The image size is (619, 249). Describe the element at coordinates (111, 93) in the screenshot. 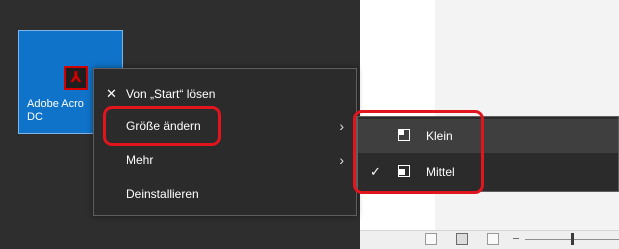

I see `unpin-icon: ✕` at that location.